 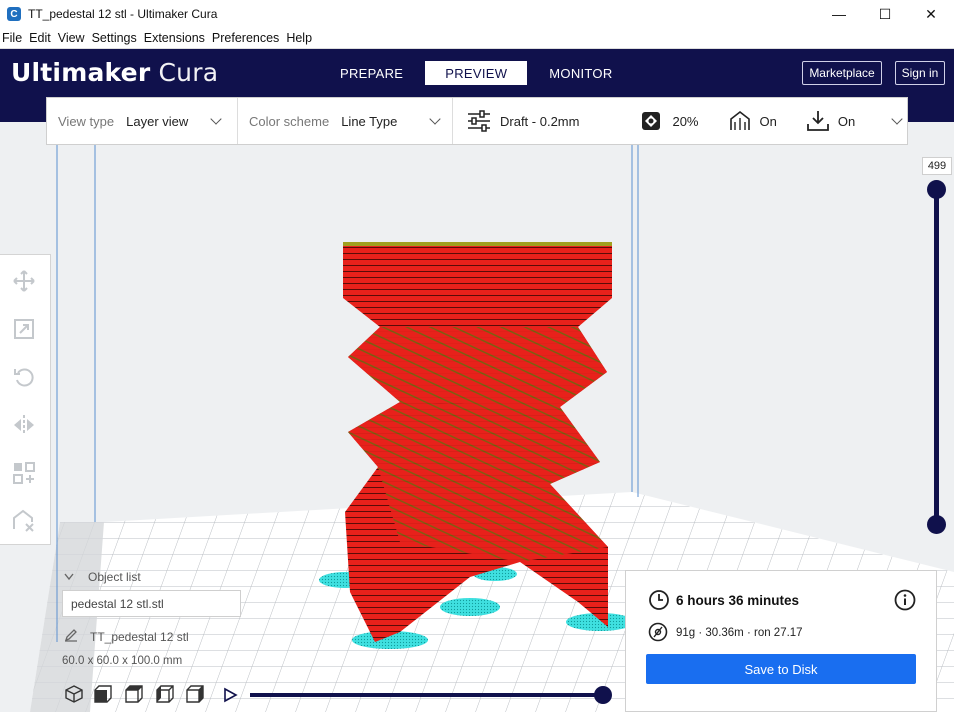 I want to click on color-scheme-value: Line Type, so click(x=369, y=121).